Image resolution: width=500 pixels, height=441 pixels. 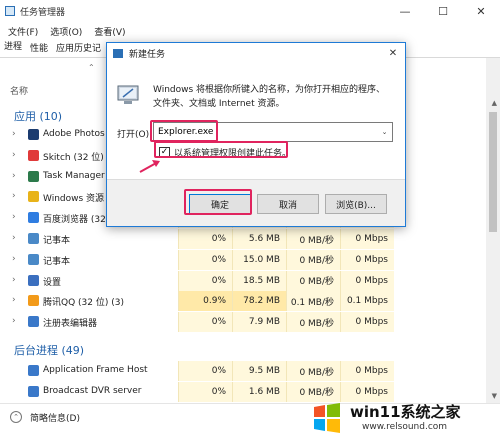 What do you see at coordinates (218, 202) in the screenshot?
I see `highlight-ok-button` at bounding box center [218, 202].